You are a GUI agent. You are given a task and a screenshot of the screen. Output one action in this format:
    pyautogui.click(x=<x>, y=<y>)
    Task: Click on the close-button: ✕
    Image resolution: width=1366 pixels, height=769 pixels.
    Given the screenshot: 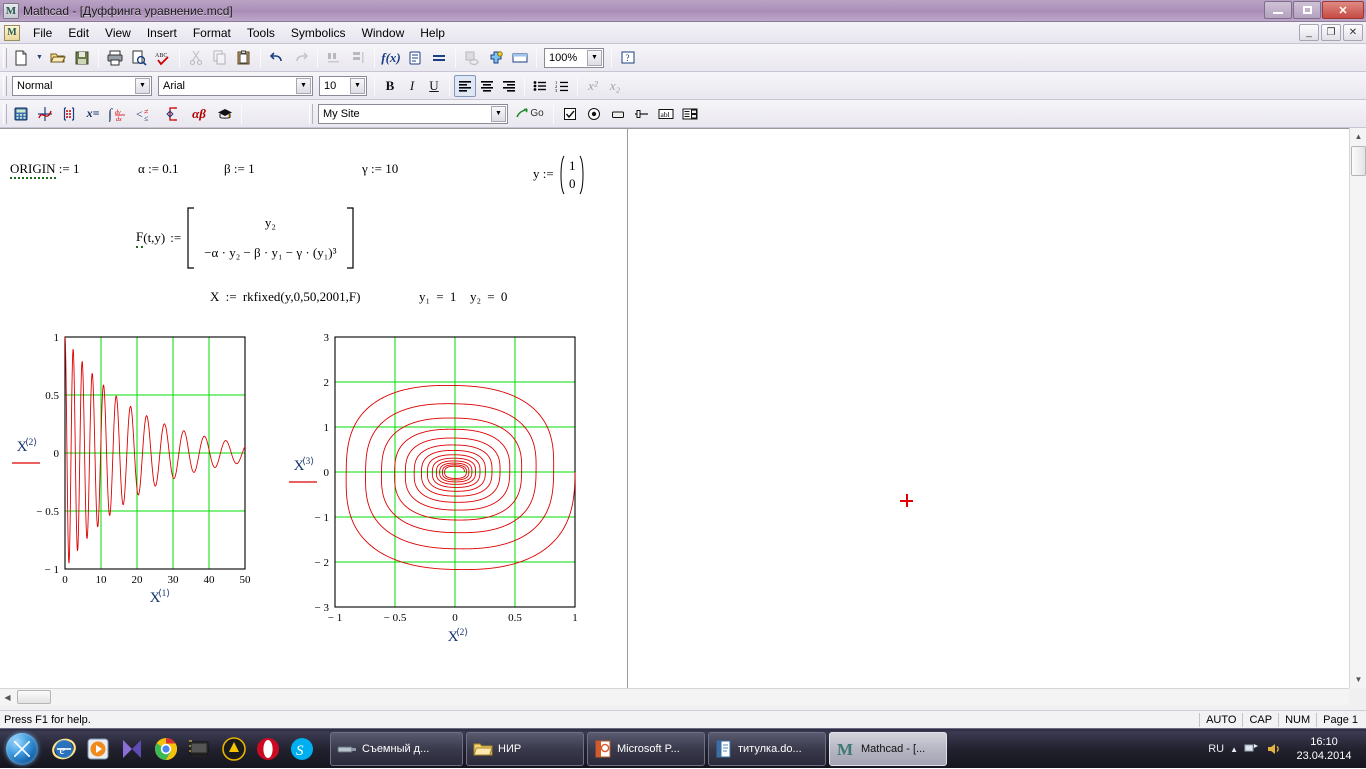 What is the action you would take?
    pyautogui.click(x=1343, y=10)
    